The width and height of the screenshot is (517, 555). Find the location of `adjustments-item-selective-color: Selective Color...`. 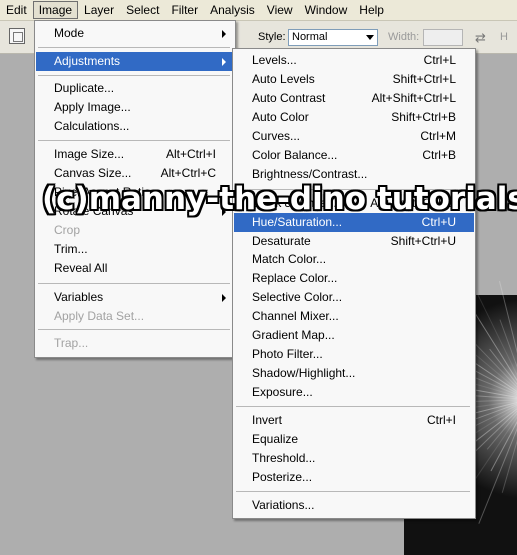

adjustments-item-selective-color: Selective Color... is located at coordinates (354, 297).